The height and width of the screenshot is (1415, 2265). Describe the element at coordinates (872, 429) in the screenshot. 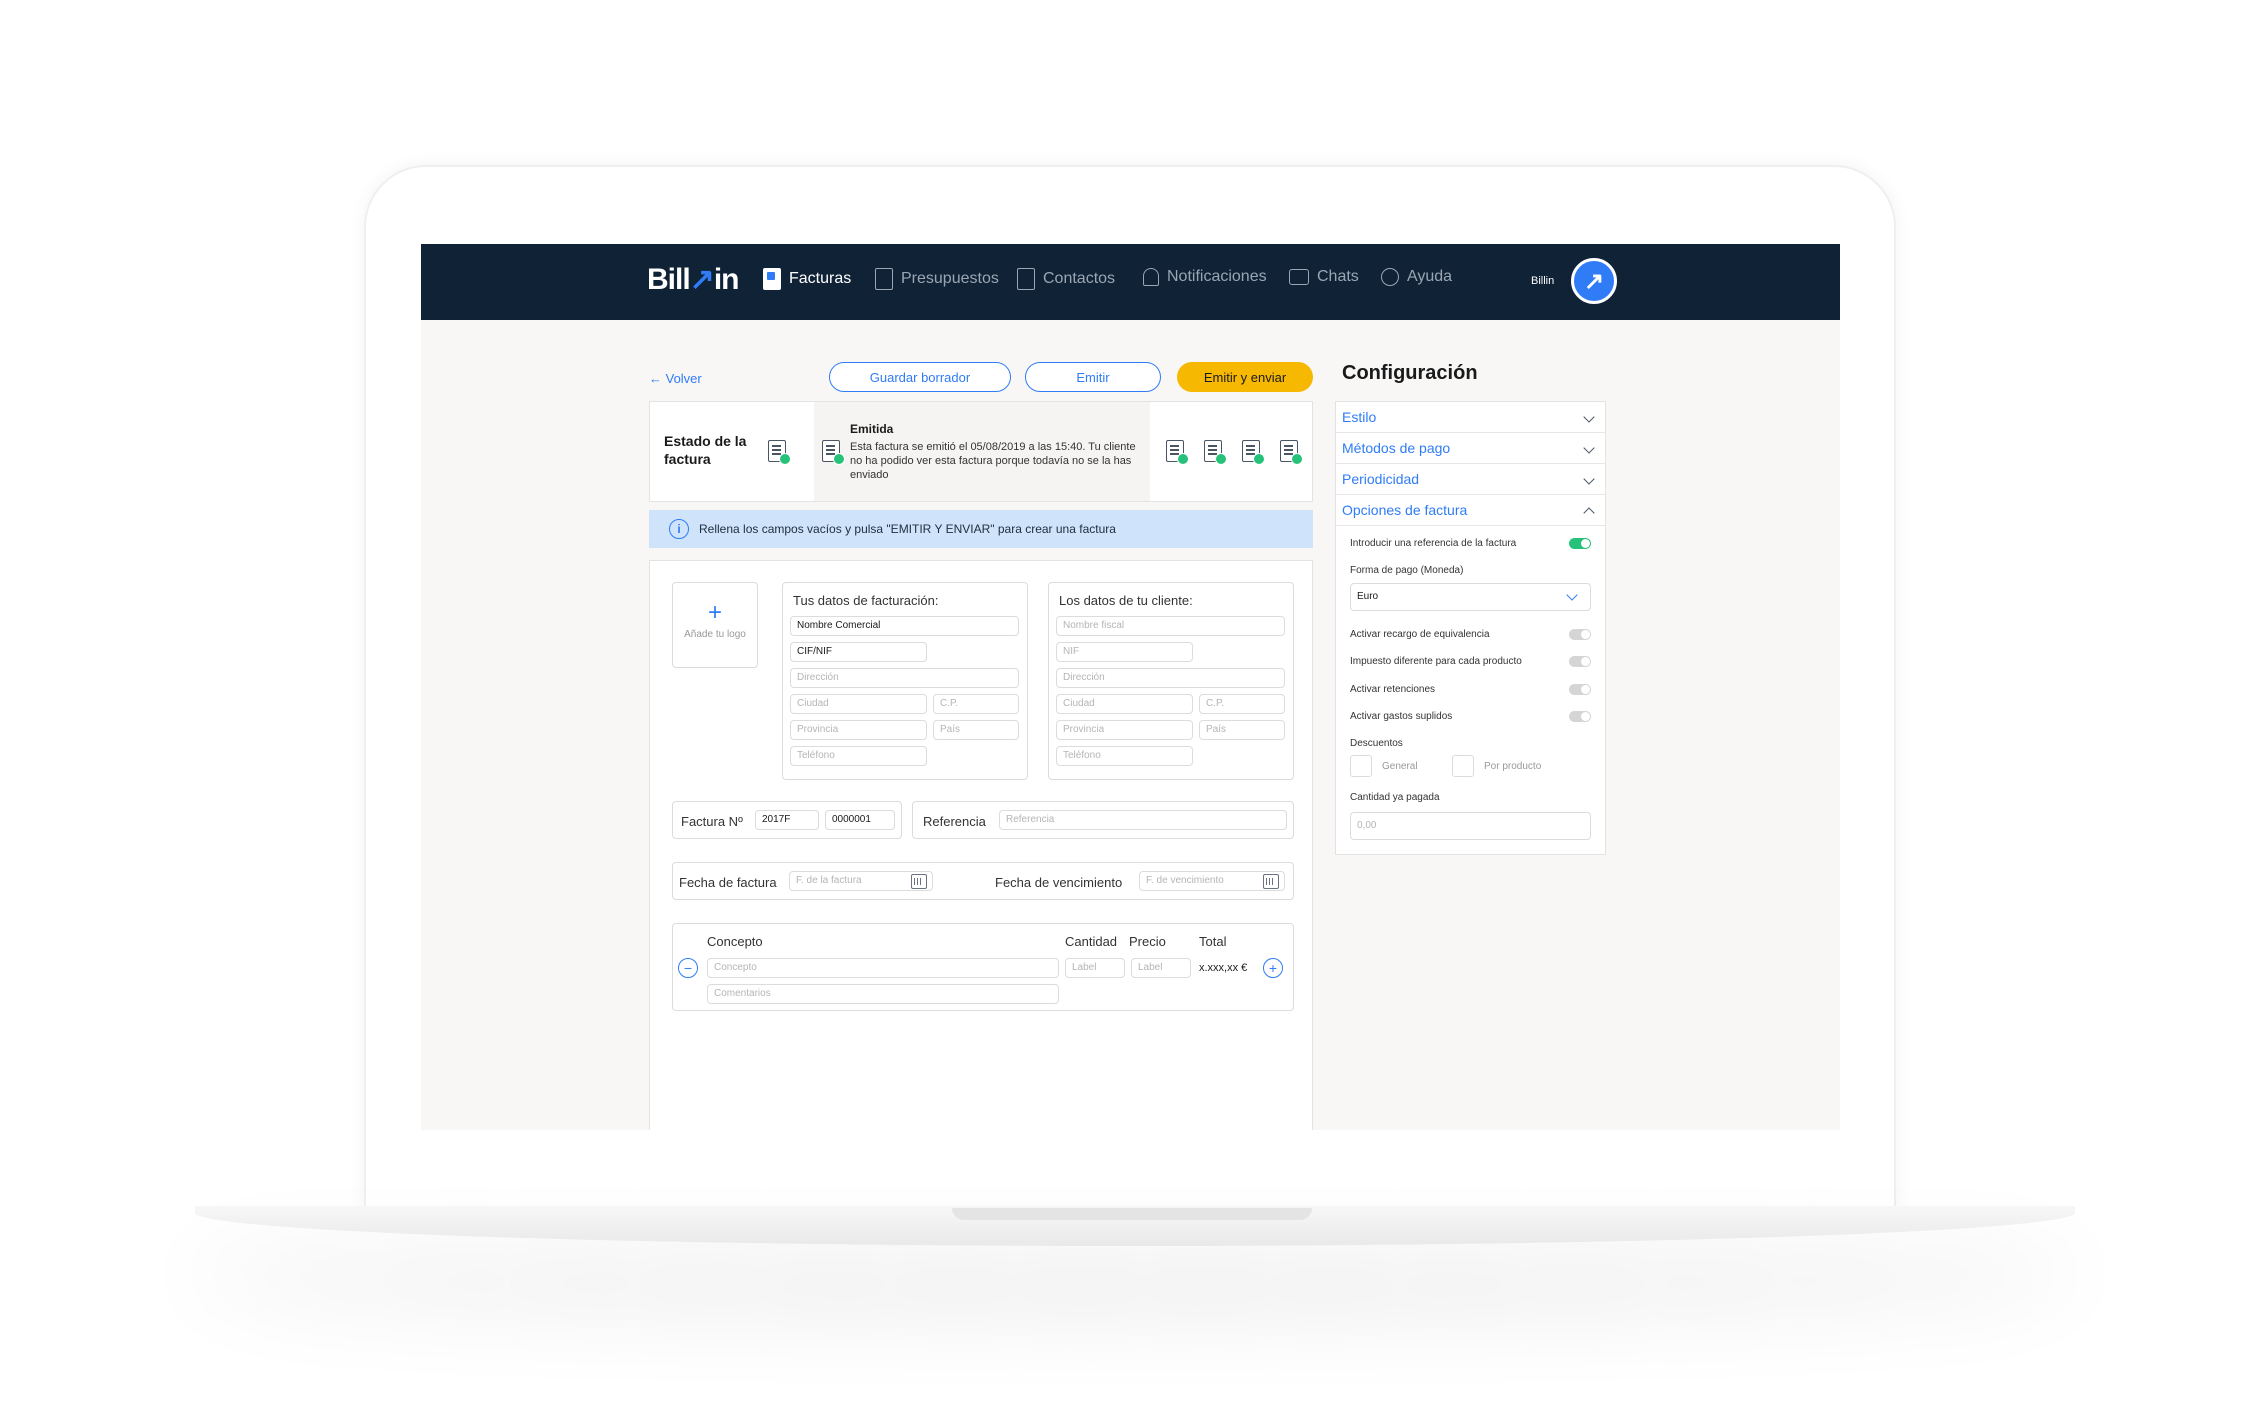

I see `status-title: Emitida` at that location.